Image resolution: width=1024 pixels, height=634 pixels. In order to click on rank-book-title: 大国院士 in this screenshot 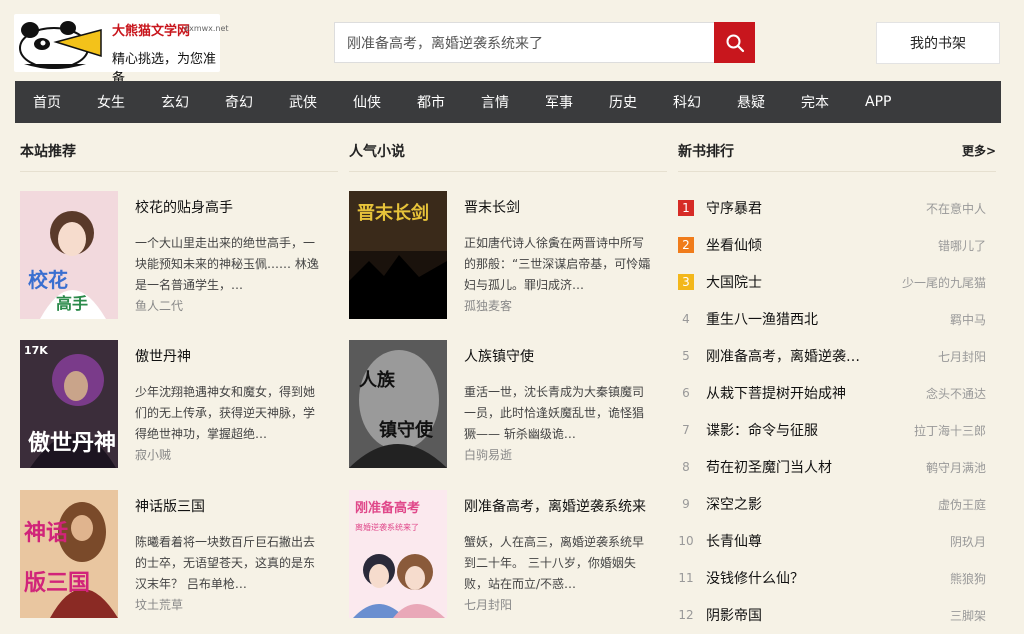, I will do `click(734, 282)`.